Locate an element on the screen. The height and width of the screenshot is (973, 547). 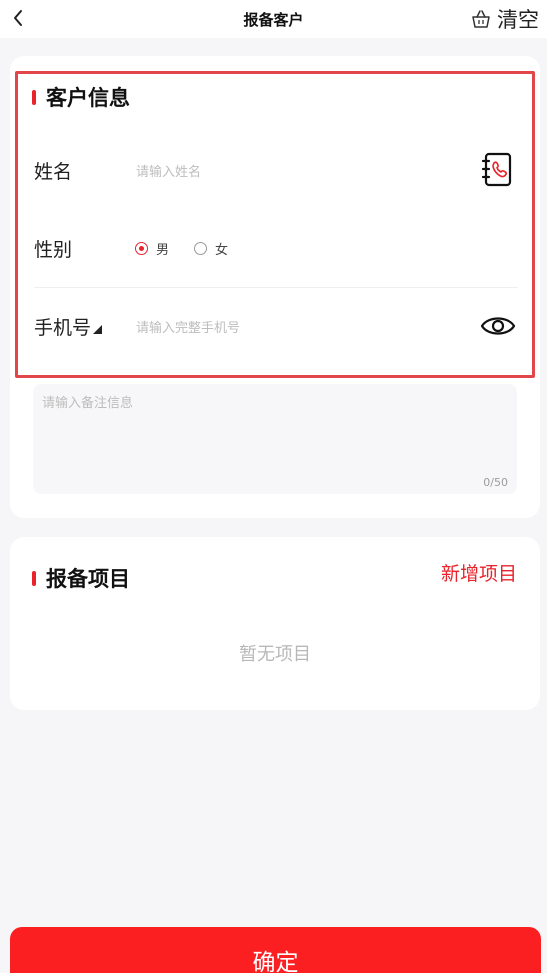
customer-section-header: 客户信息 is located at coordinates (81, 97).